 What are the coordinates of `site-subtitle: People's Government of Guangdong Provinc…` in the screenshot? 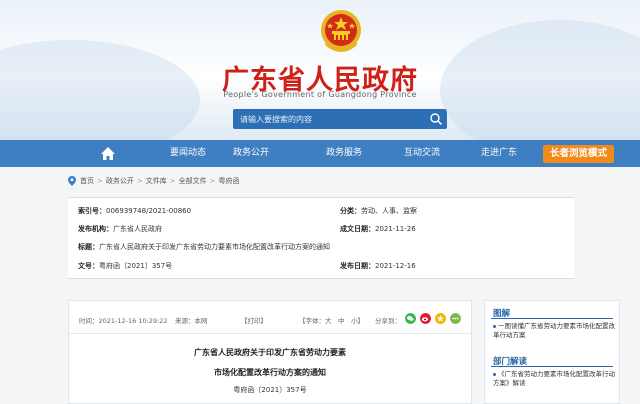 It's located at (320, 94).